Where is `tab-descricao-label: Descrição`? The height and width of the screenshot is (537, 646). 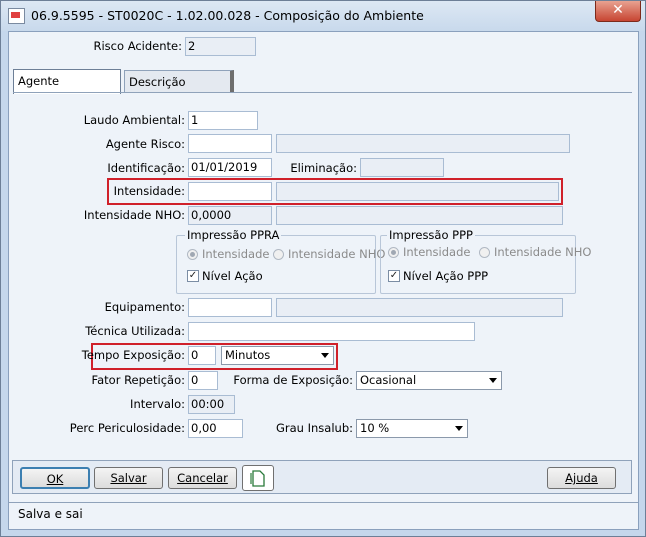 tab-descricao-label: Descrição is located at coordinates (157, 82).